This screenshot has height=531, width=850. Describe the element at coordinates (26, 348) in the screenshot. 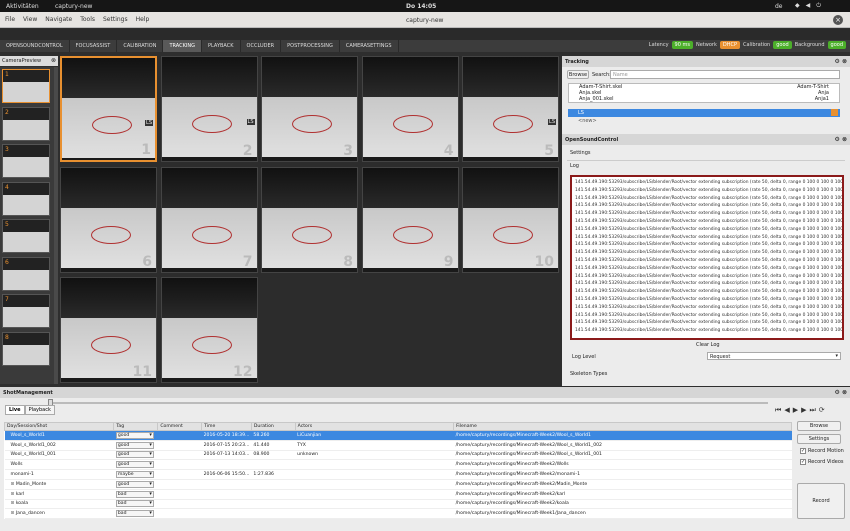

I see `camera-thumbnail: 8` at that location.